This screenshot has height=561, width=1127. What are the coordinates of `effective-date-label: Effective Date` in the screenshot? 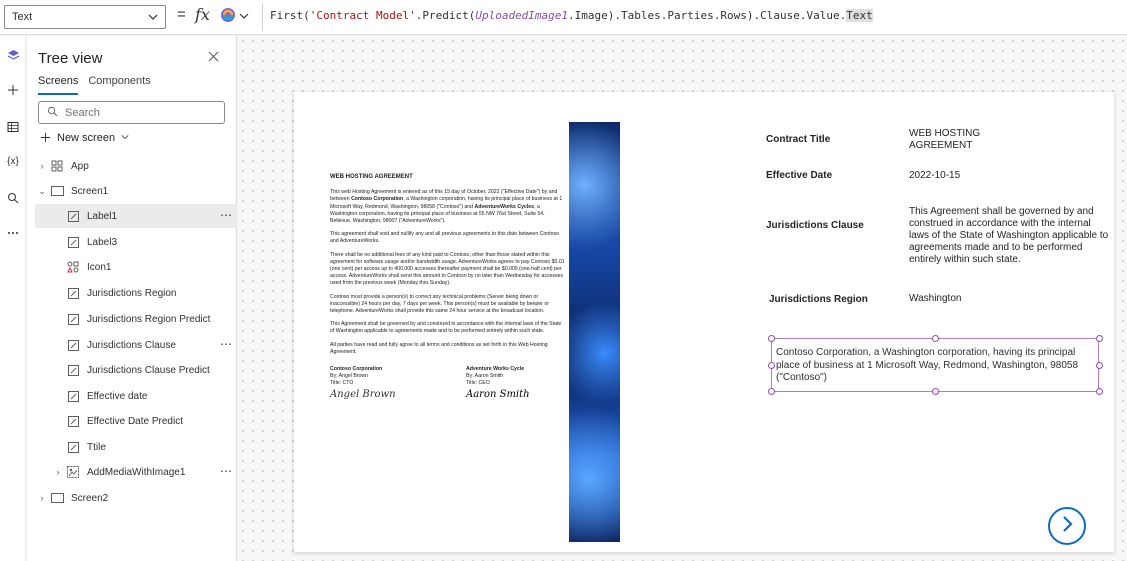 It's located at (799, 175).